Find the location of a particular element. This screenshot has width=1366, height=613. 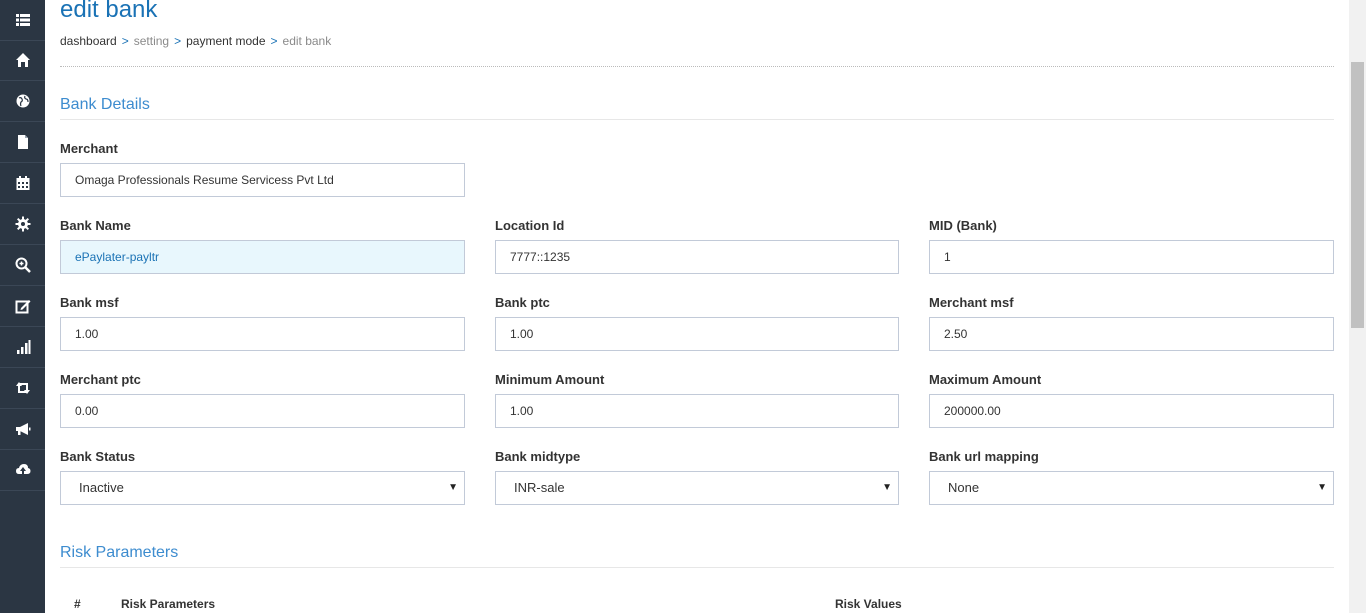

nav-transactions-button is located at coordinates (22, 388).